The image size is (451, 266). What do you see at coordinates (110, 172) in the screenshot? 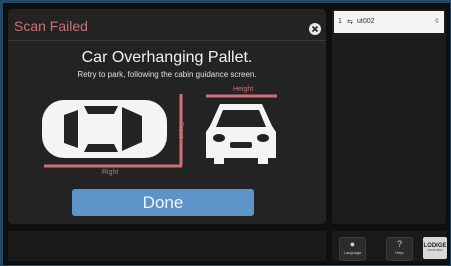
I see `right-label: Right` at bounding box center [110, 172].